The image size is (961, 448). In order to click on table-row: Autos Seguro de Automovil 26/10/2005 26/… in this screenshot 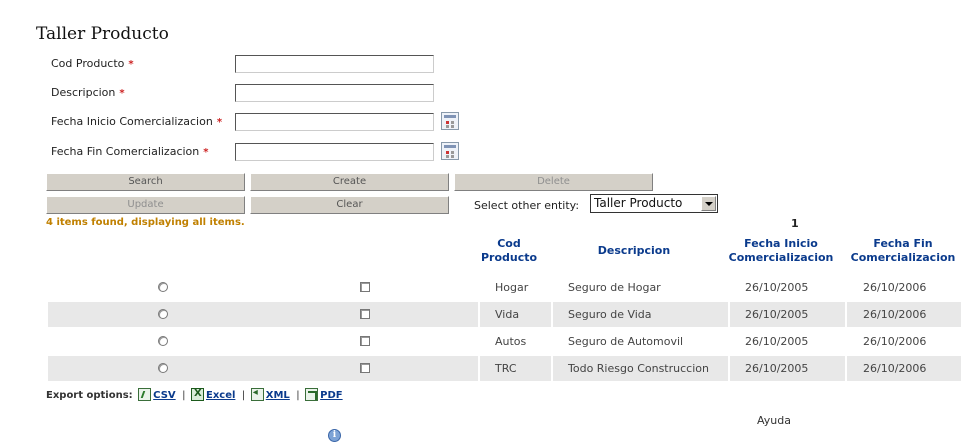, I will do `click(504, 341)`.